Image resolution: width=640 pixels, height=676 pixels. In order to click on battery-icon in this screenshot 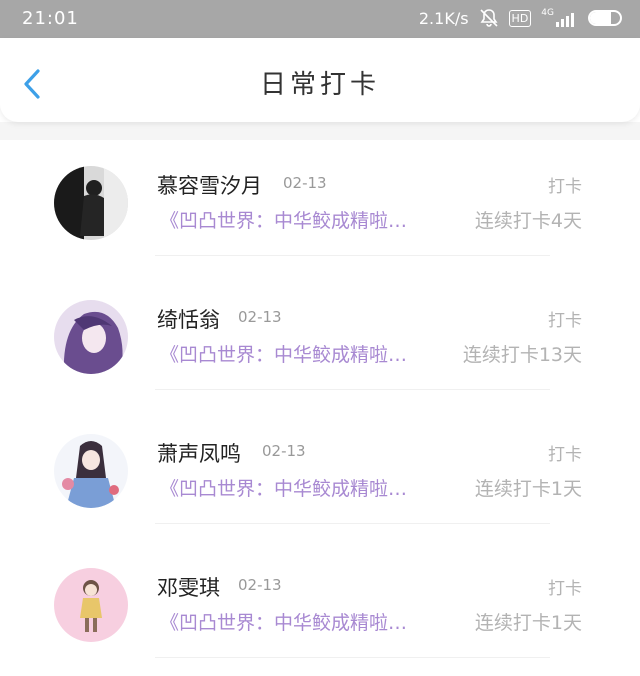, I will do `click(605, 18)`.